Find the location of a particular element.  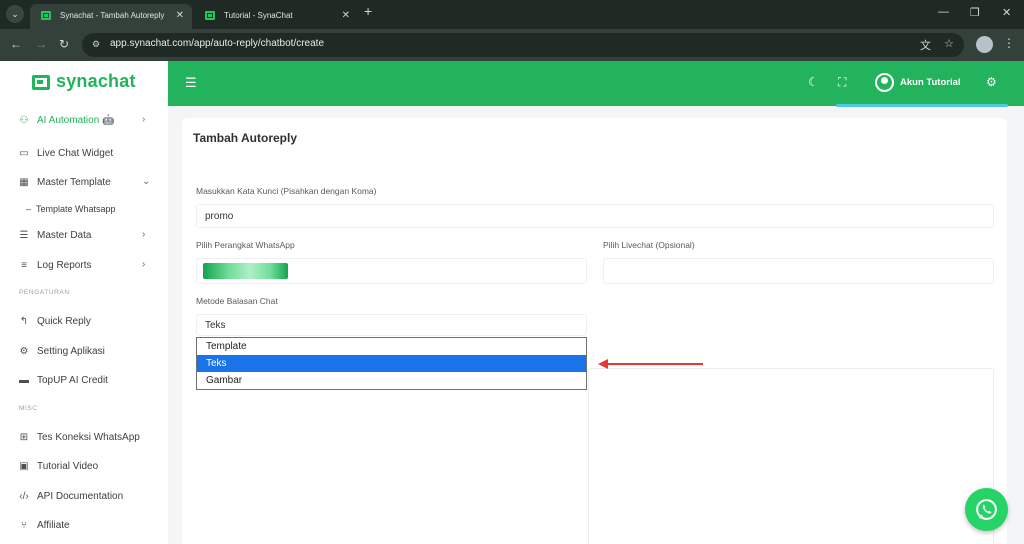

whatsapp-float-button is located at coordinates (986, 509).